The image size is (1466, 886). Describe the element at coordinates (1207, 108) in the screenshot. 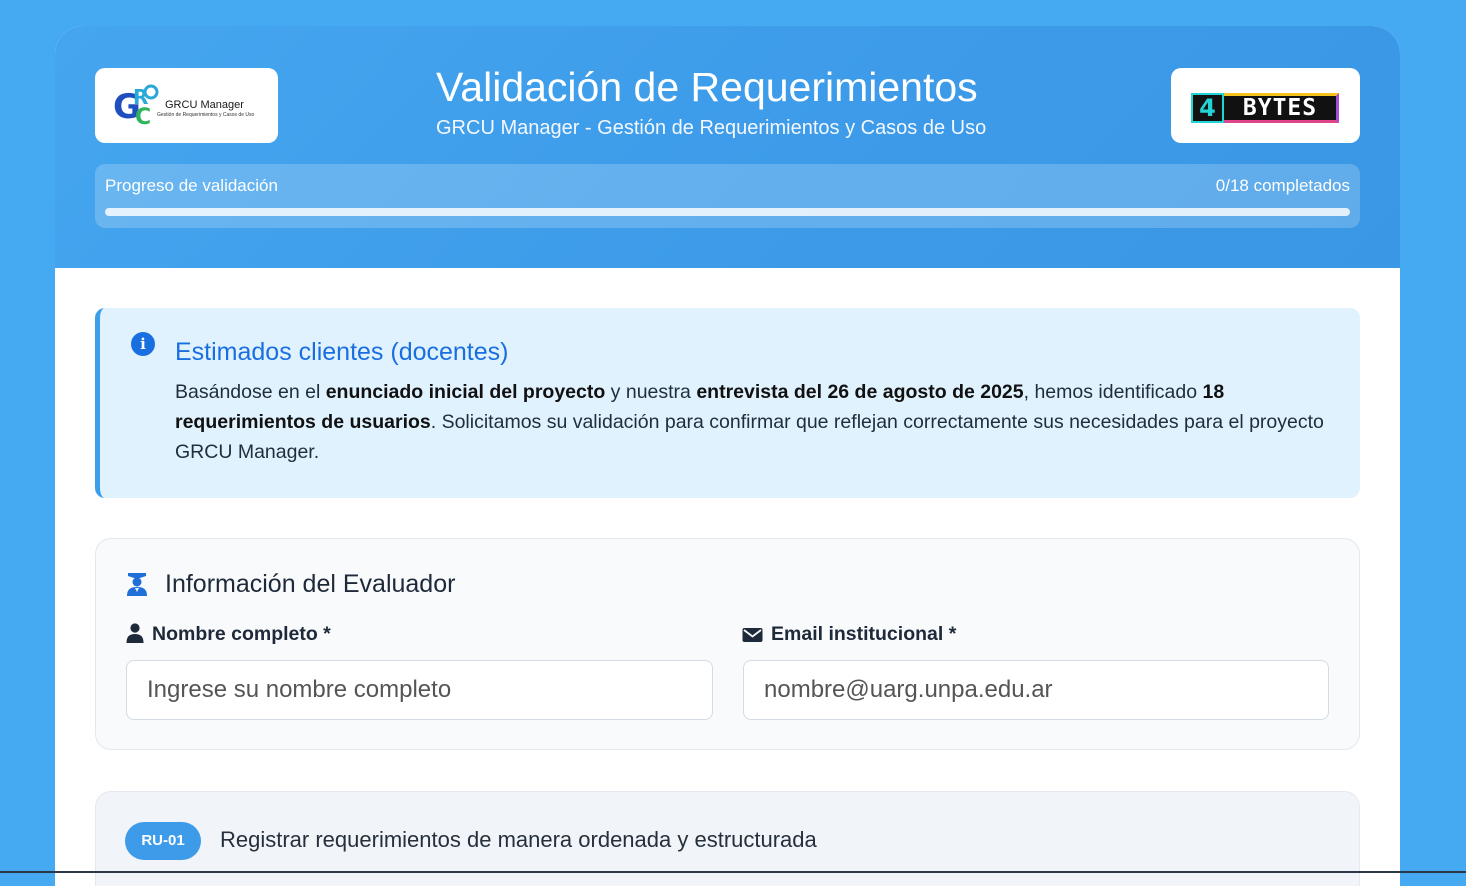

I see `4bytes-logo-digit: 4` at that location.